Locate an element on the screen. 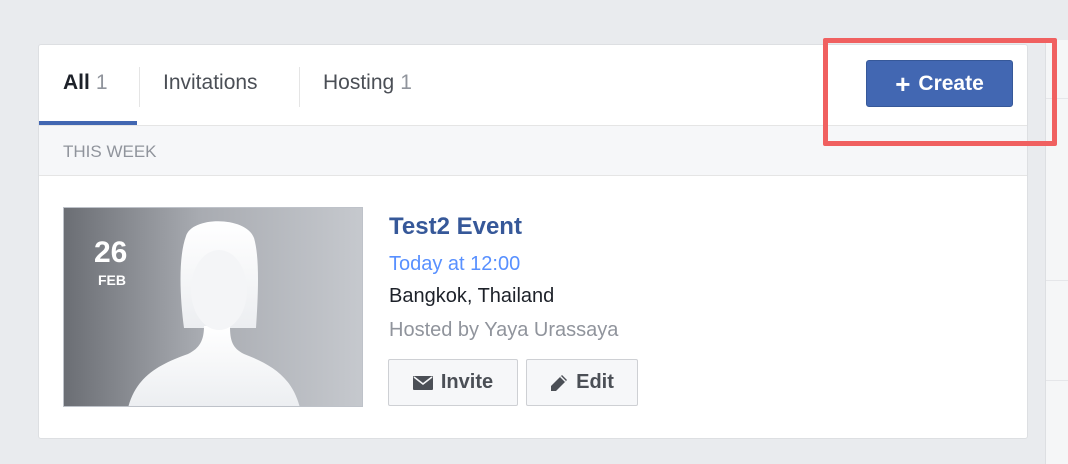 The image size is (1068, 464). tab-all: All 1 is located at coordinates (85, 83).